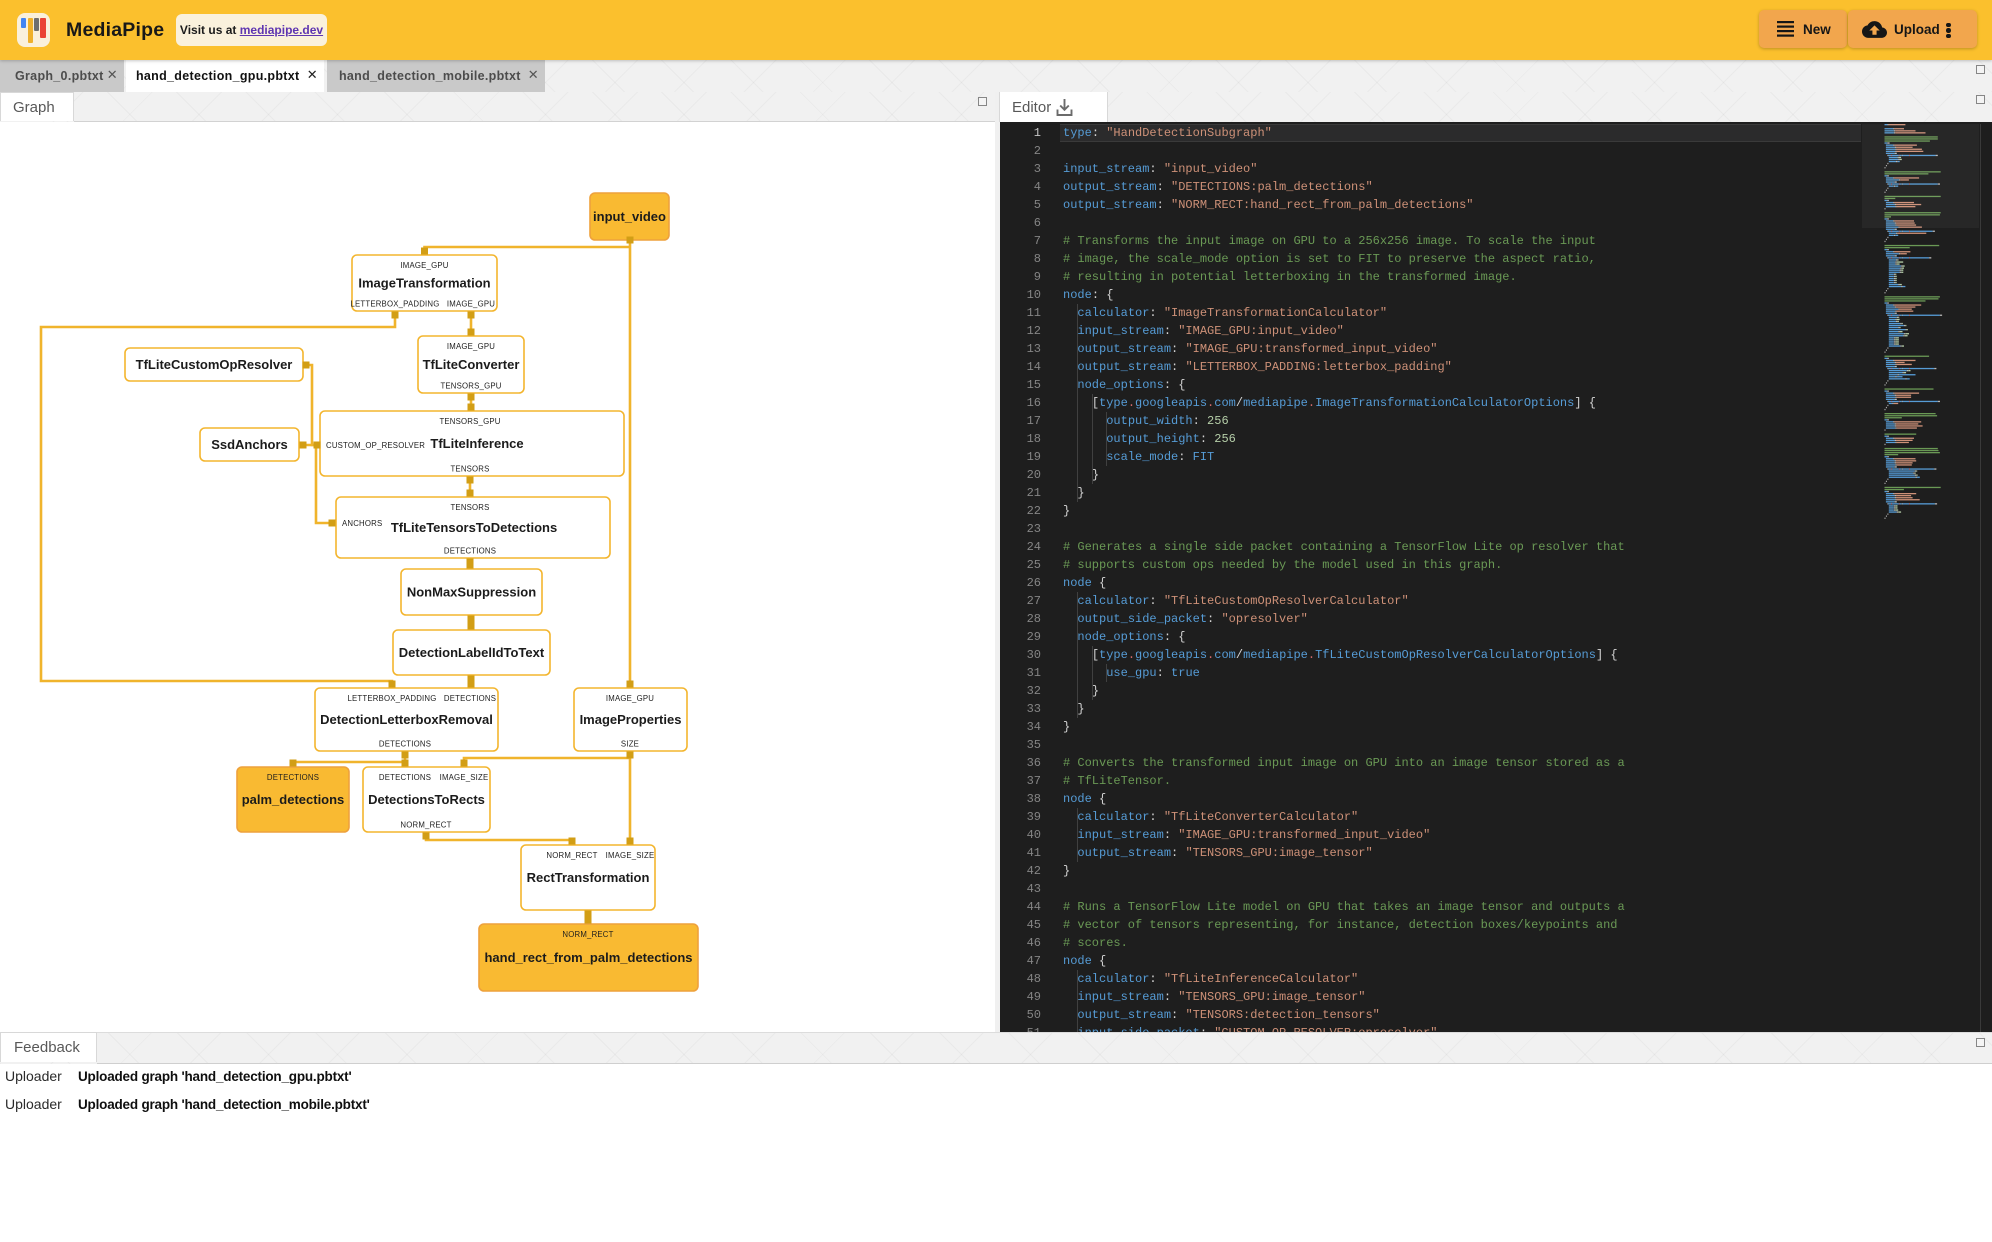 The height and width of the screenshot is (1242, 1992). Describe the element at coordinates (406, 719) in the screenshot. I see `svg-text: DetectionLetterboxRemoval` at that location.